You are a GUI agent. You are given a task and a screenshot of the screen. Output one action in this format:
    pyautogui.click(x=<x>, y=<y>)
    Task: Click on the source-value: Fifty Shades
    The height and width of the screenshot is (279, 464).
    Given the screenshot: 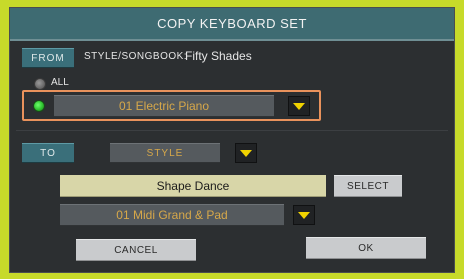 What is the action you would take?
    pyautogui.click(x=218, y=56)
    